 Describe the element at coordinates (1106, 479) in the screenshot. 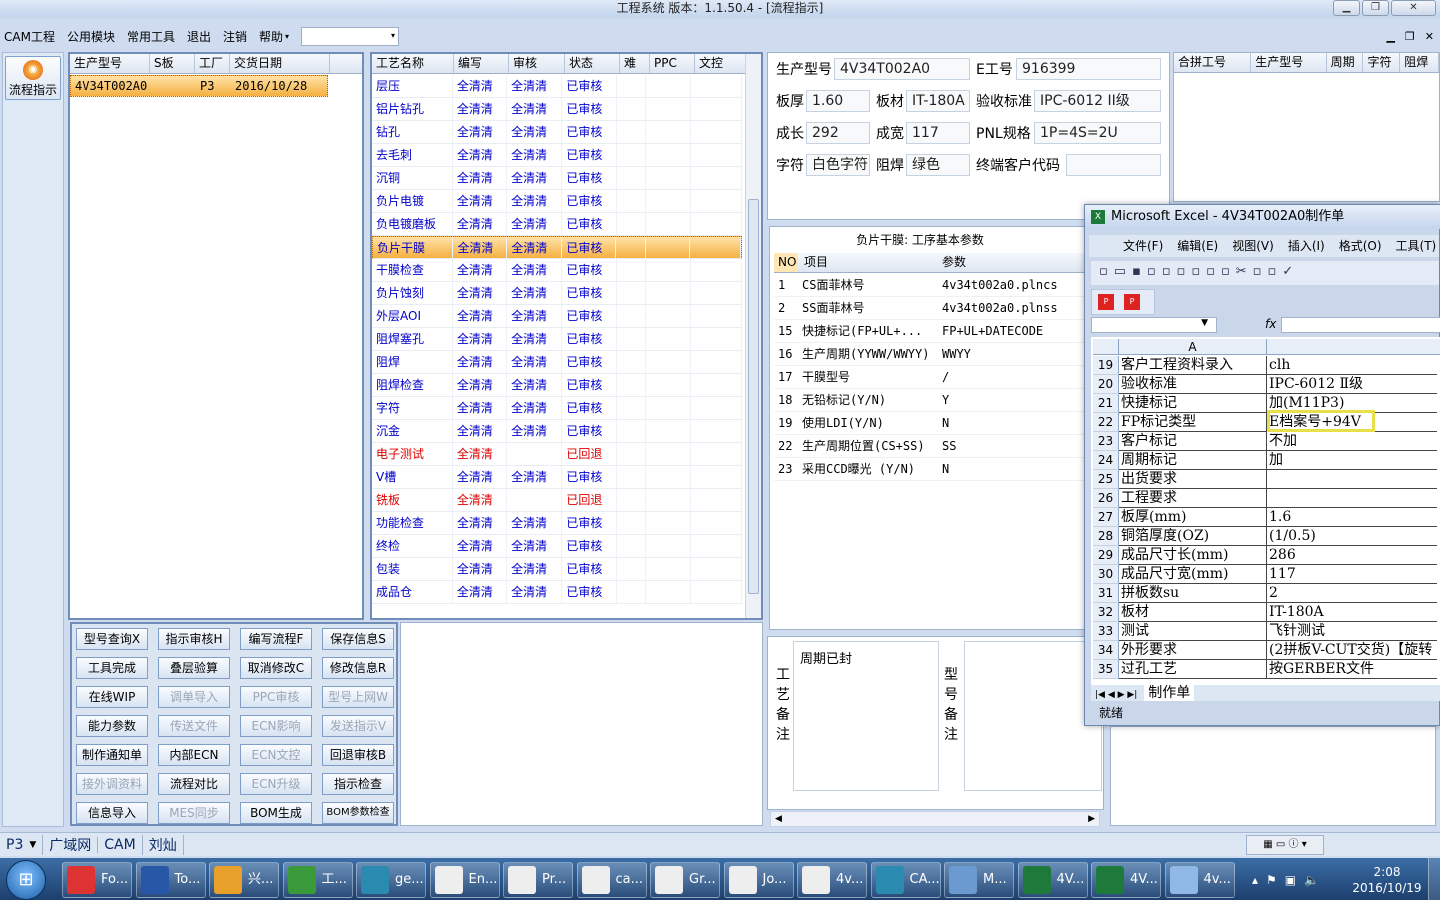

I see `row-number: 25` at that location.